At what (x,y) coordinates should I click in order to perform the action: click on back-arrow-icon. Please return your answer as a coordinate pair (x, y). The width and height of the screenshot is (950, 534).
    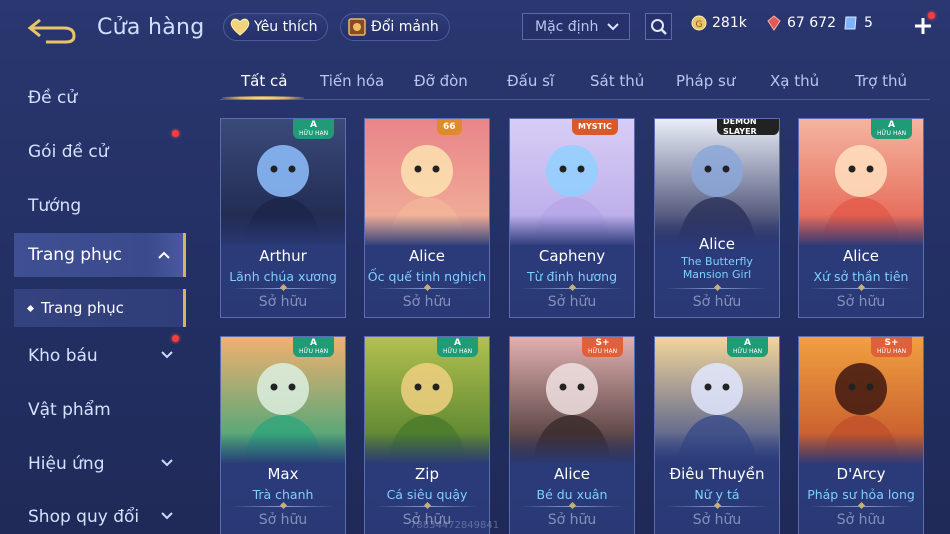
    Looking at the image, I should click on (51, 31).